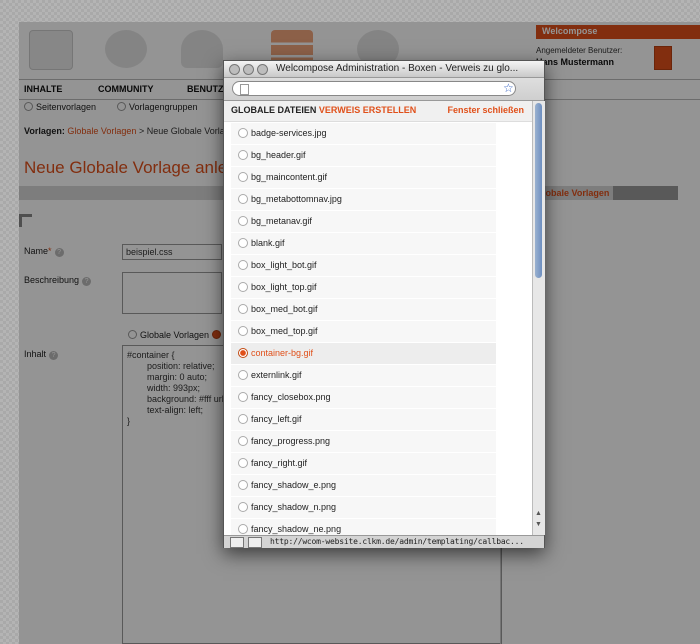 This screenshot has width=700, height=644. Describe the element at coordinates (363, 354) in the screenshot. I see `file-row: container-bg.gif` at that location.